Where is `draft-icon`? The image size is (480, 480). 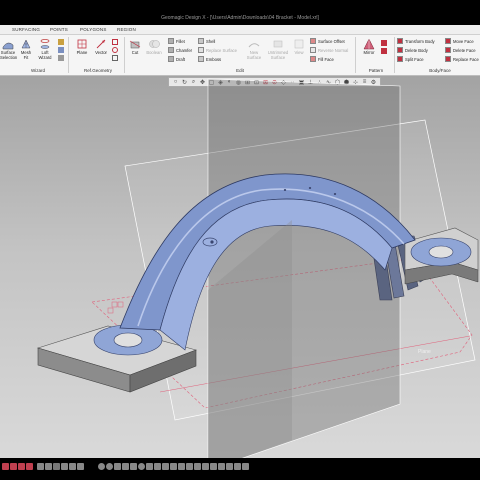 draft-icon is located at coordinates (171, 59).